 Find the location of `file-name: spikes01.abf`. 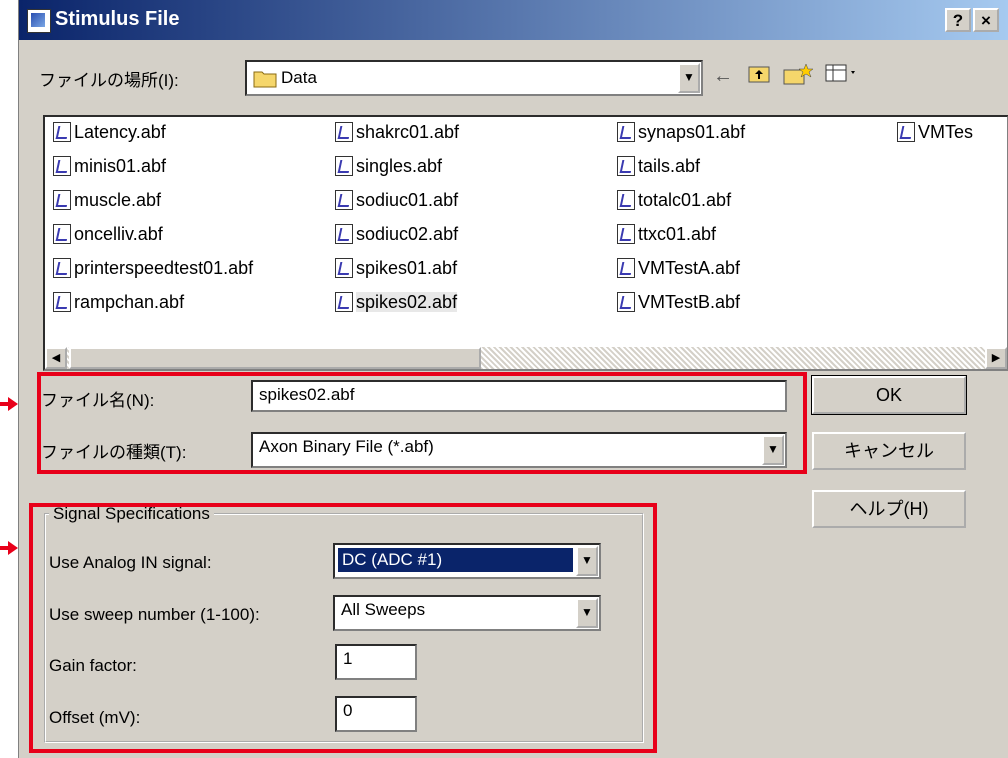

file-name: spikes01.abf is located at coordinates (407, 268).